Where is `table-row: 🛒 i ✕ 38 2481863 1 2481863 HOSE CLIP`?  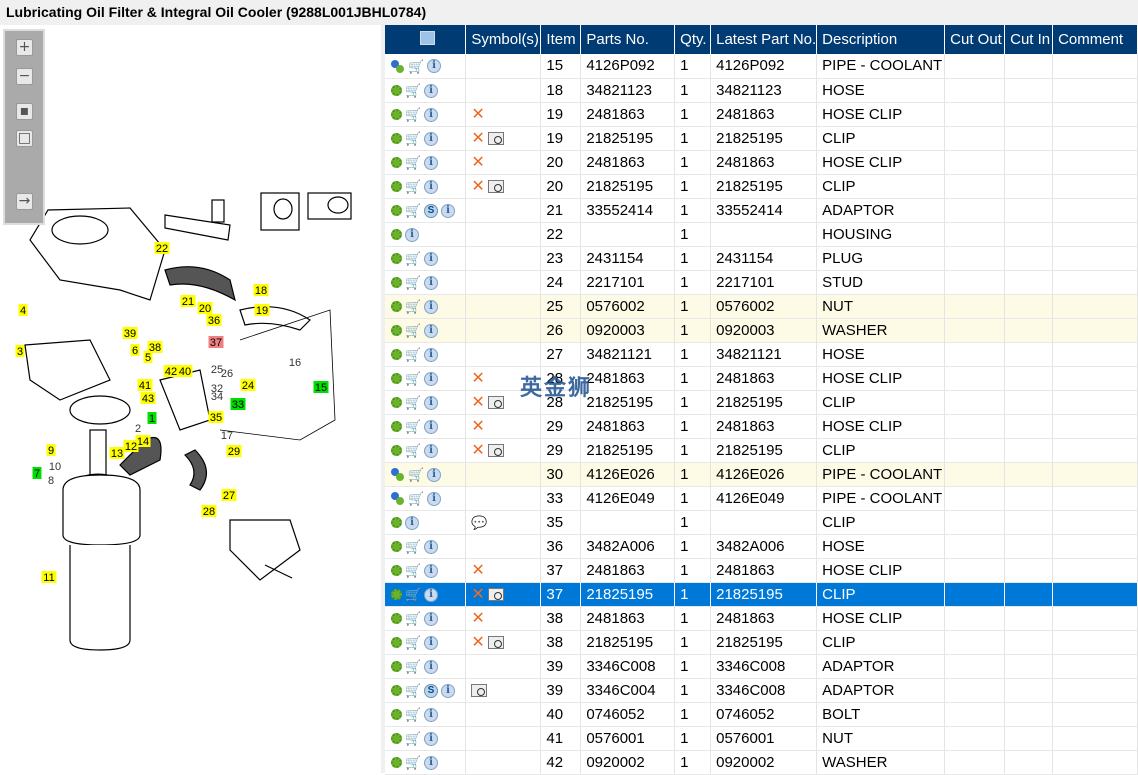 table-row: 🛒 i ✕ 38 2481863 1 2481863 HOSE CLIP is located at coordinates (761, 618).